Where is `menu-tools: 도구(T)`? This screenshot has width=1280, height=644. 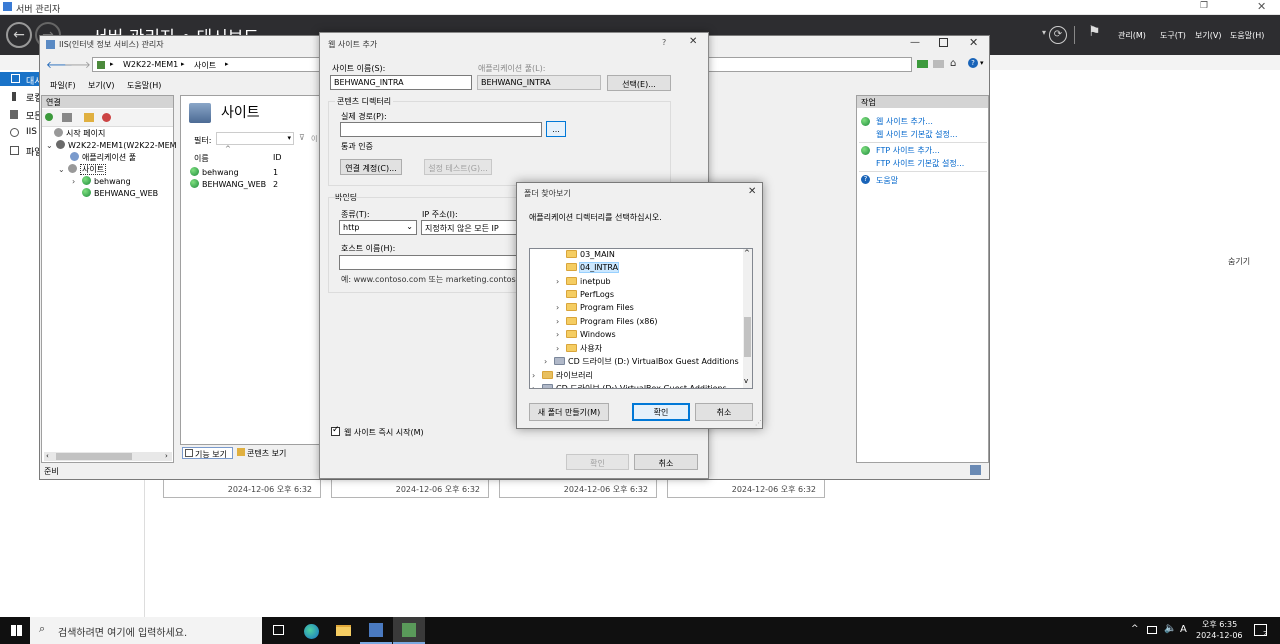 menu-tools: 도구(T) is located at coordinates (1173, 35).